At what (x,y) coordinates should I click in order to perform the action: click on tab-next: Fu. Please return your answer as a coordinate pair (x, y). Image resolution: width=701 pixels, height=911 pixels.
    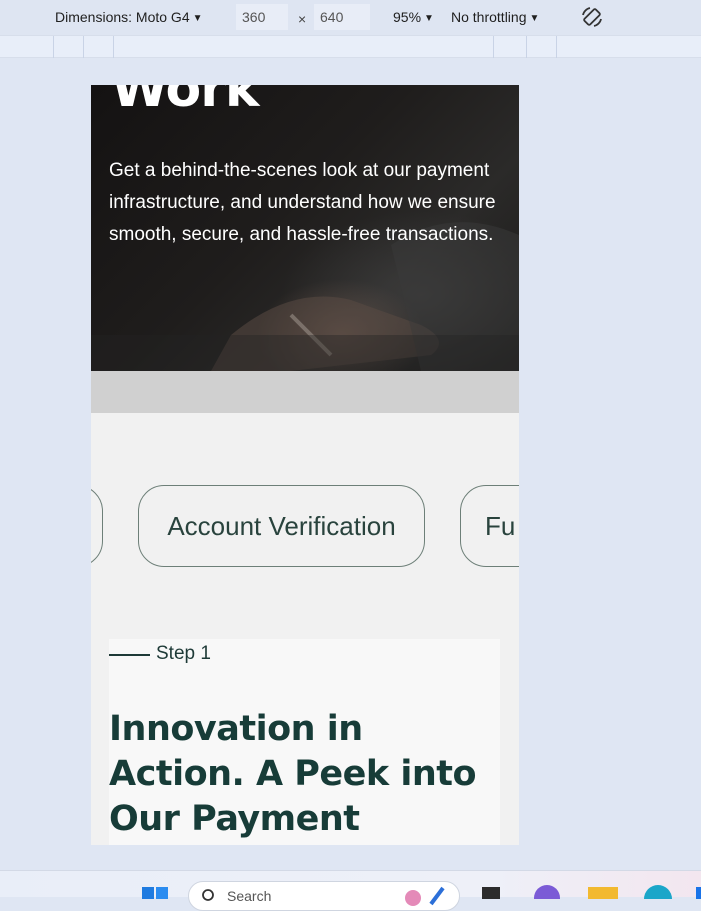
    Looking at the image, I should click on (489, 526).